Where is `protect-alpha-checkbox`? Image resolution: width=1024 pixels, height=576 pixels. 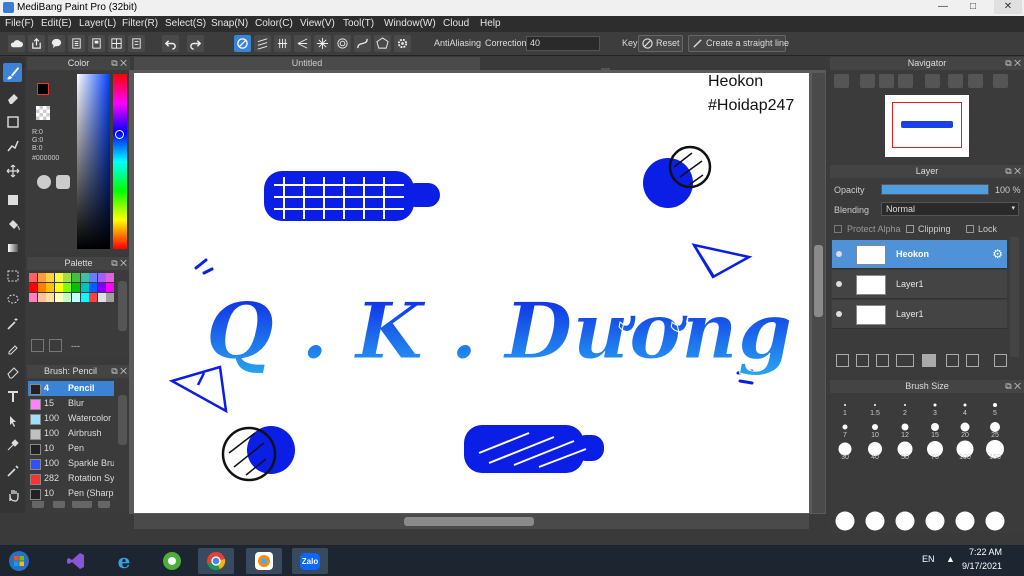
protect-alpha-checkbox is located at coordinates (838, 229).